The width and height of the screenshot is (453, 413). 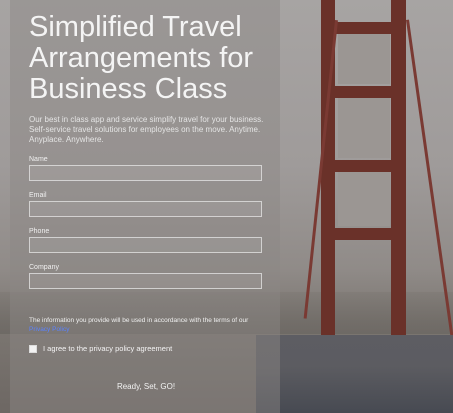 What do you see at coordinates (354, 374) in the screenshot?
I see `bridge-deck-traffic` at bounding box center [354, 374].